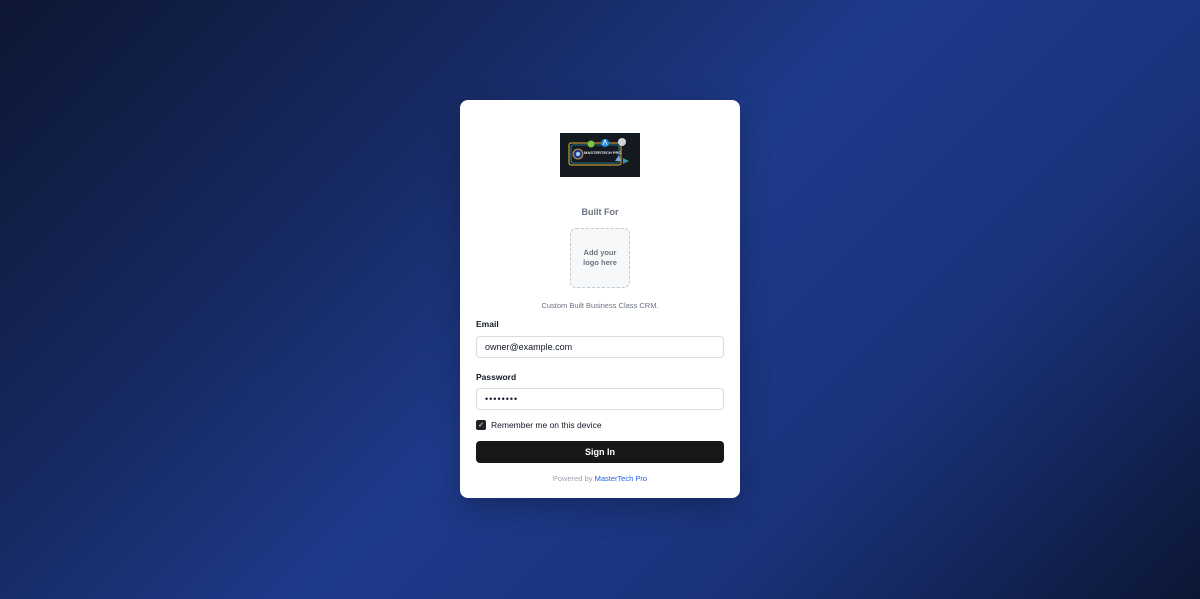  Describe the element at coordinates (621, 478) in the screenshot. I see `powered-by-link: MasterTech Pro` at that location.